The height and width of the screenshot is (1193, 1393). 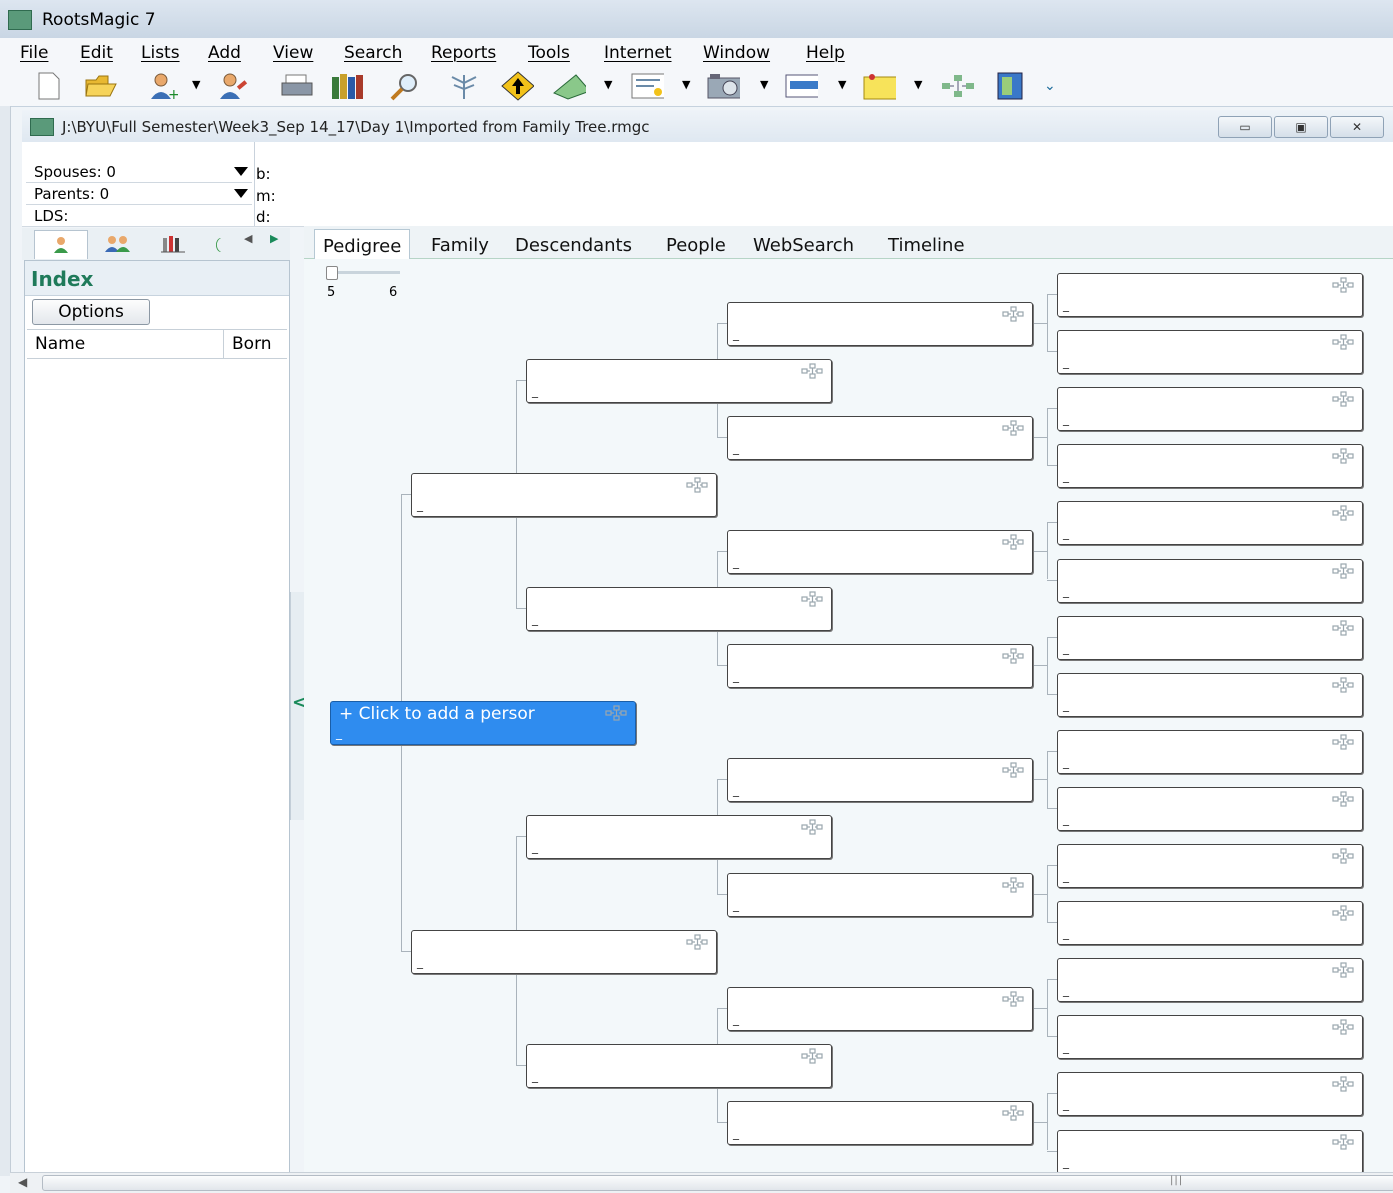 I want to click on tab-websearch: WebSearch, so click(x=803, y=245).